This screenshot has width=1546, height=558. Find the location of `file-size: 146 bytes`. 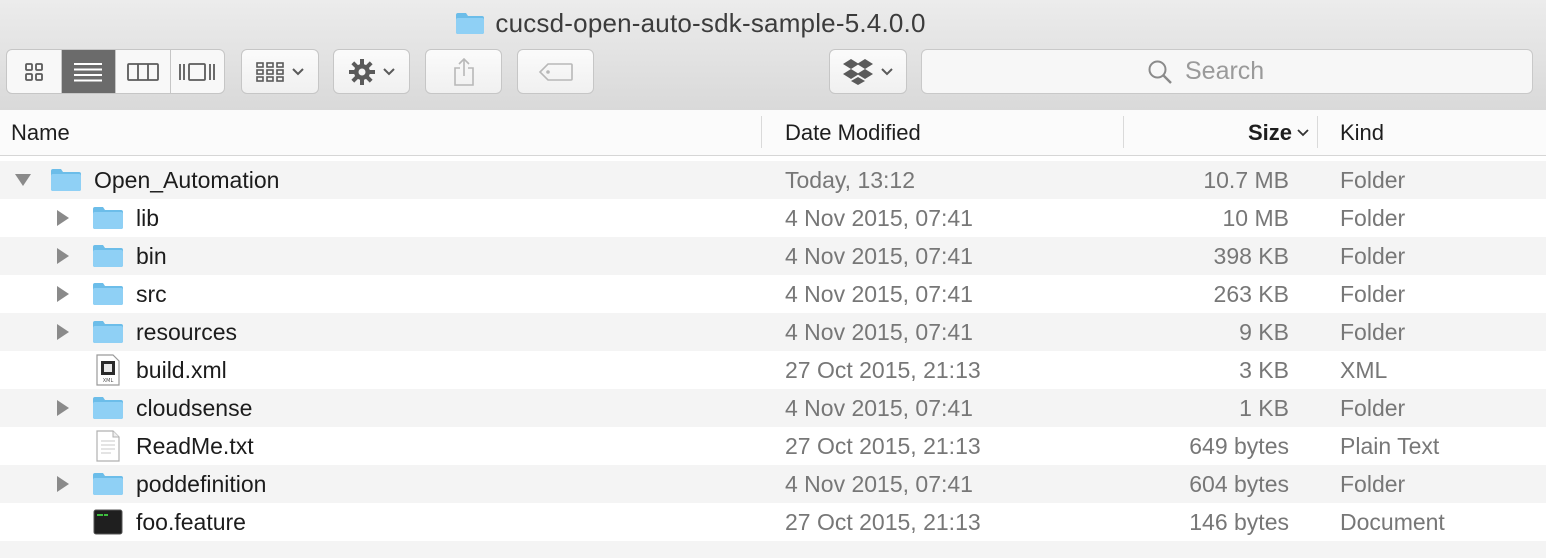

file-size: 146 bytes is located at coordinates (1239, 521).